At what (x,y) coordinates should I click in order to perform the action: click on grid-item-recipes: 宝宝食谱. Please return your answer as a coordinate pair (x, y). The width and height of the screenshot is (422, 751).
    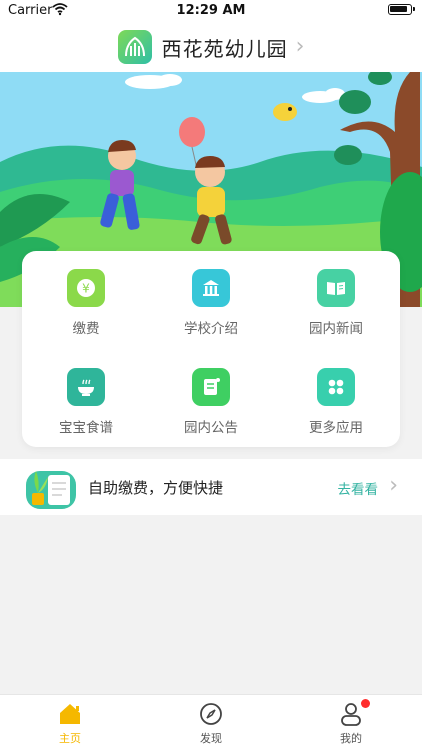
    Looking at the image, I should click on (86, 402).